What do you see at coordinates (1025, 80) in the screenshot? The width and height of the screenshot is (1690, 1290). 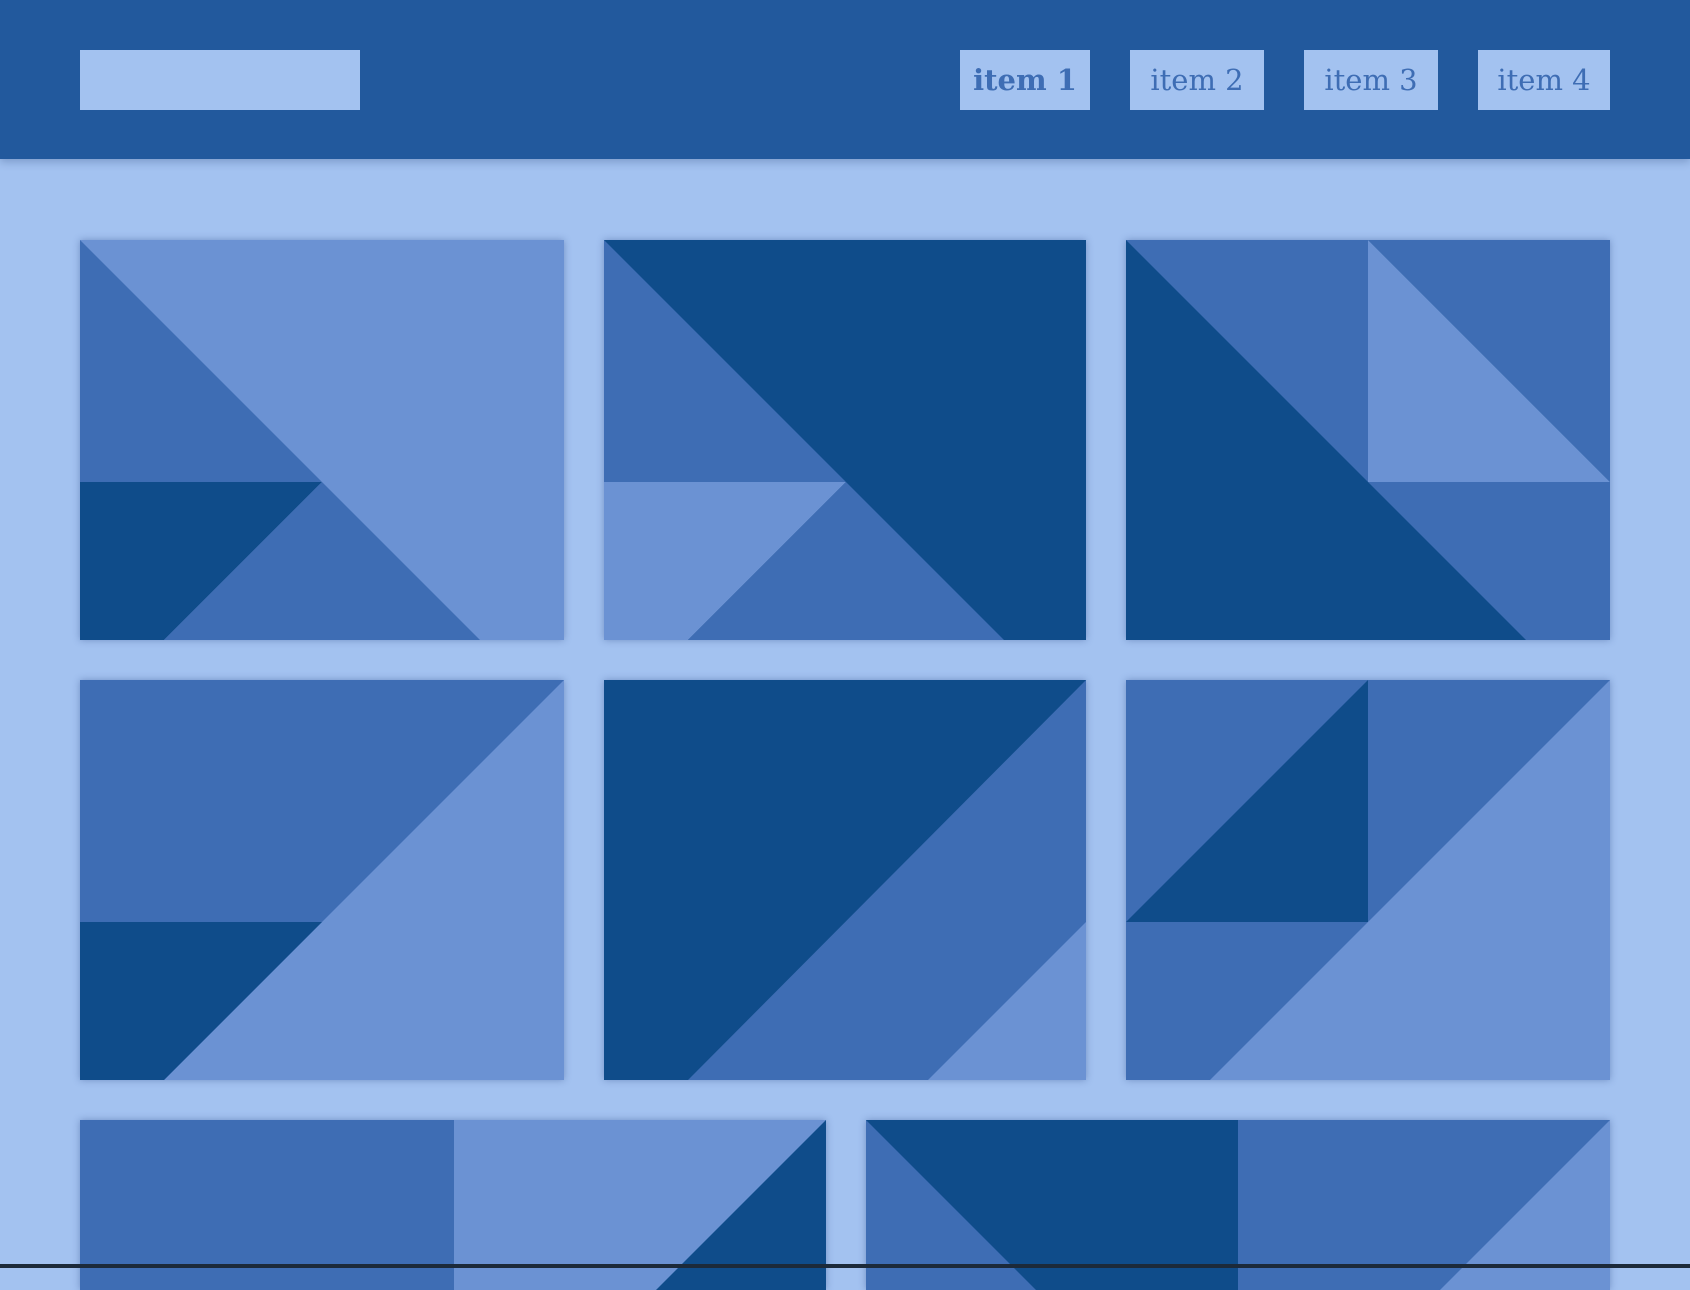 I see `nav-item-1: item 1` at bounding box center [1025, 80].